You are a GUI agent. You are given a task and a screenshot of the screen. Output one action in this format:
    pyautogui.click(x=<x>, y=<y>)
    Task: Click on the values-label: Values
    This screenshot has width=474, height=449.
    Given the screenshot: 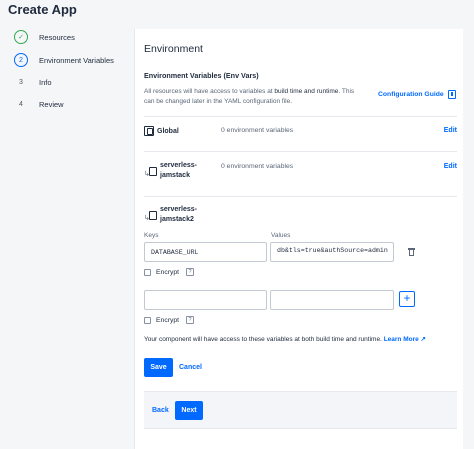 What is the action you would take?
    pyautogui.click(x=281, y=235)
    